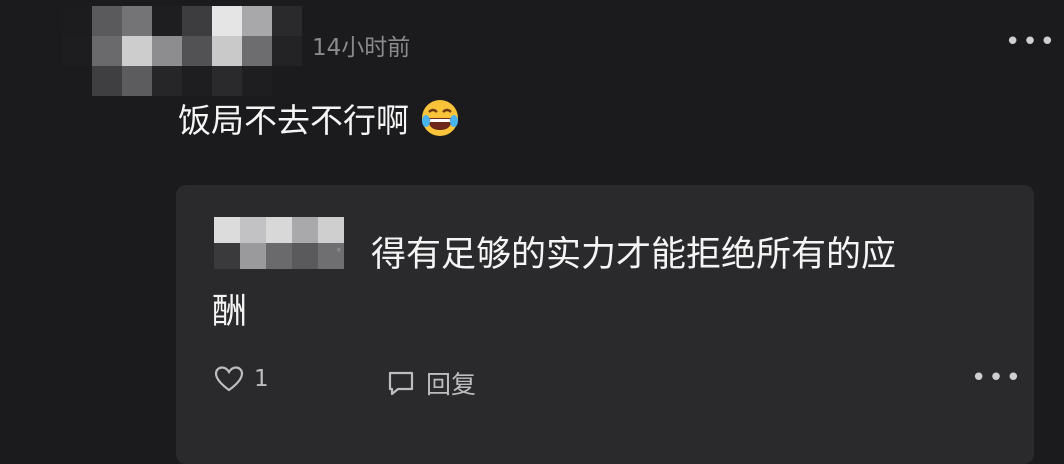 This screenshot has height=464, width=1064. Describe the element at coordinates (634, 255) in the screenshot. I see `reply-text-line: 得有足够的实力才能拒绝所有的应` at that location.